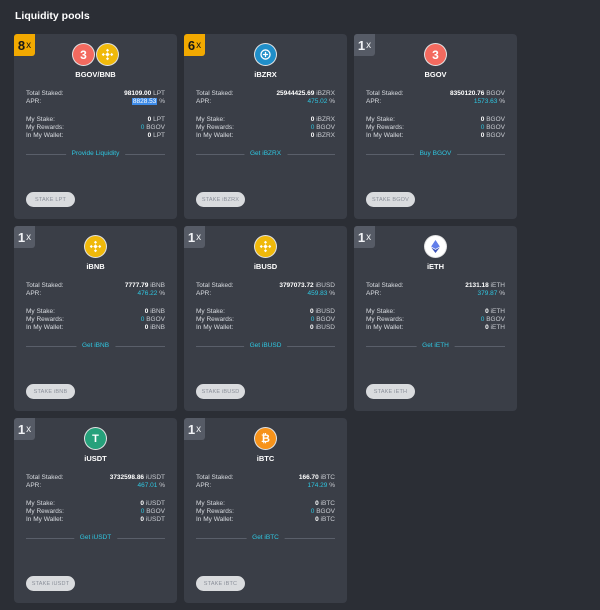 This screenshot has width=600, height=610. I want to click on get-token-link: Get iUSDT, so click(95, 538).